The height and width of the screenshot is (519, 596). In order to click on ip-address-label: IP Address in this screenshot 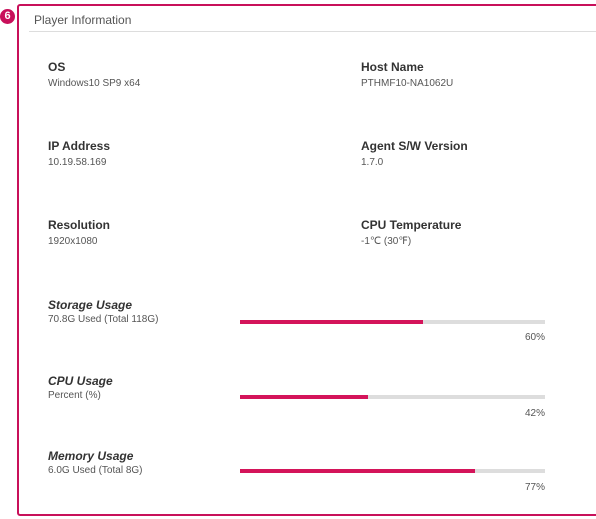, I will do `click(79, 146)`.